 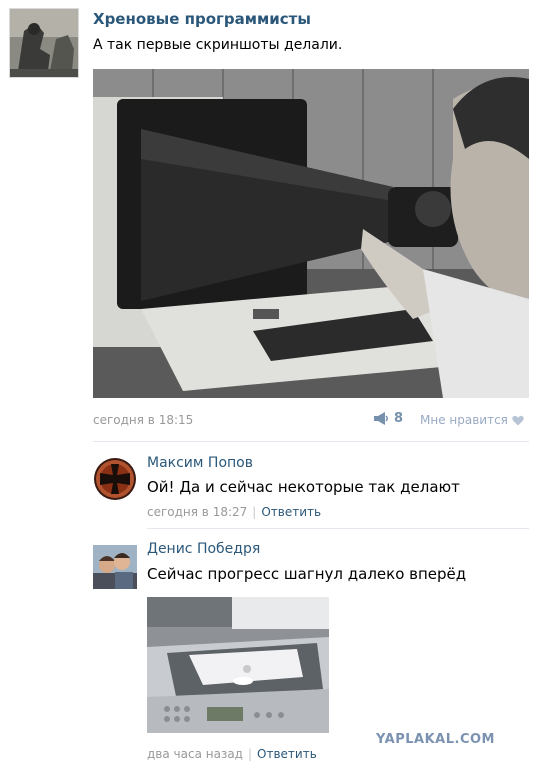 I want to click on heart-icon, so click(x=518, y=420).